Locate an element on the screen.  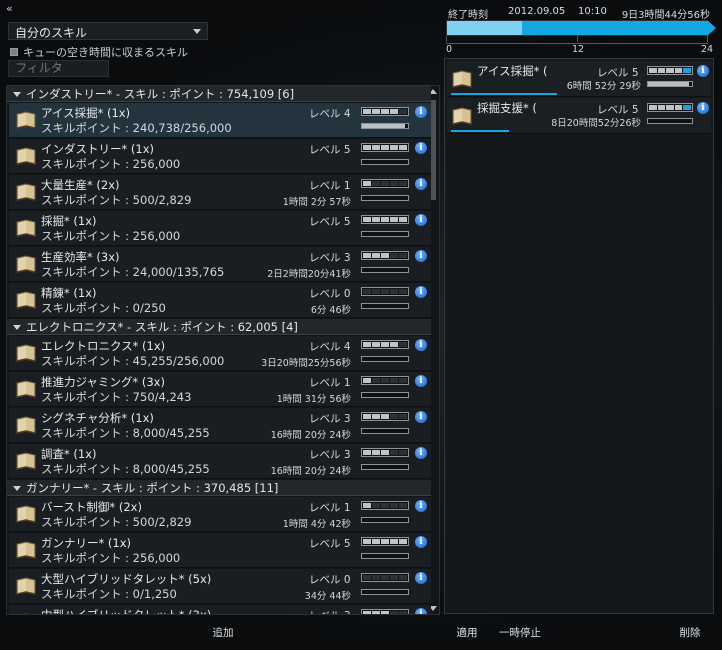
remove-button: 削除 is located at coordinates (690, 633).